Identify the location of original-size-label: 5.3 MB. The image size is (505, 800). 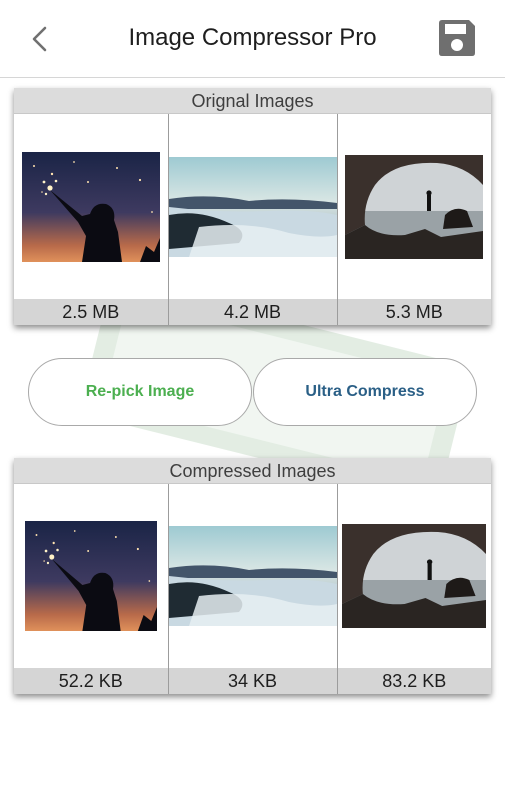
(414, 312).